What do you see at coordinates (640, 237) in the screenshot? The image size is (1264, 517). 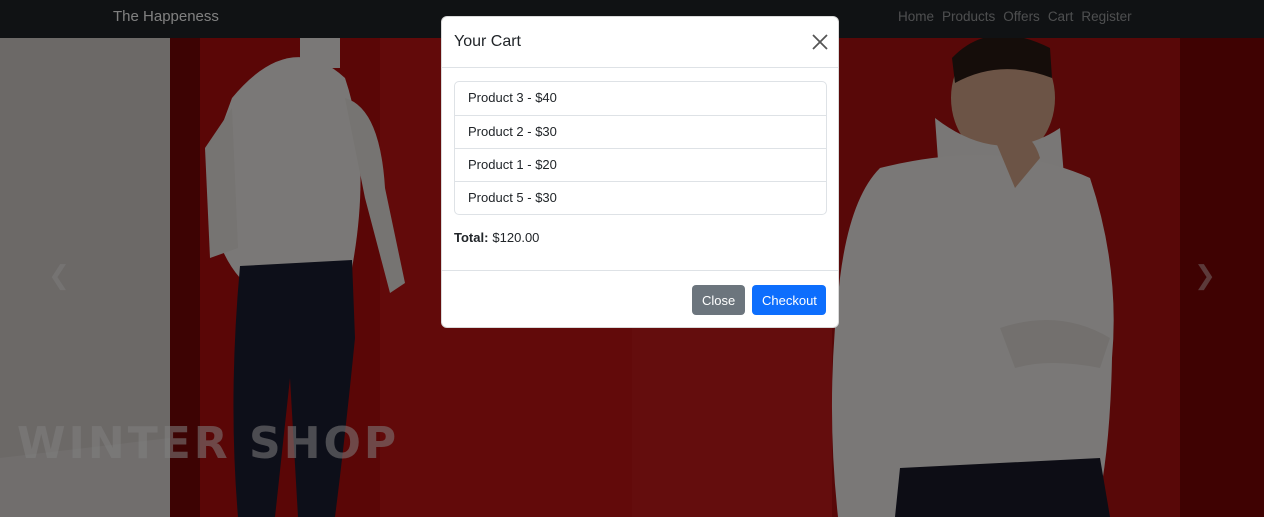 I see `cart-total: Total: $120.00` at bounding box center [640, 237].